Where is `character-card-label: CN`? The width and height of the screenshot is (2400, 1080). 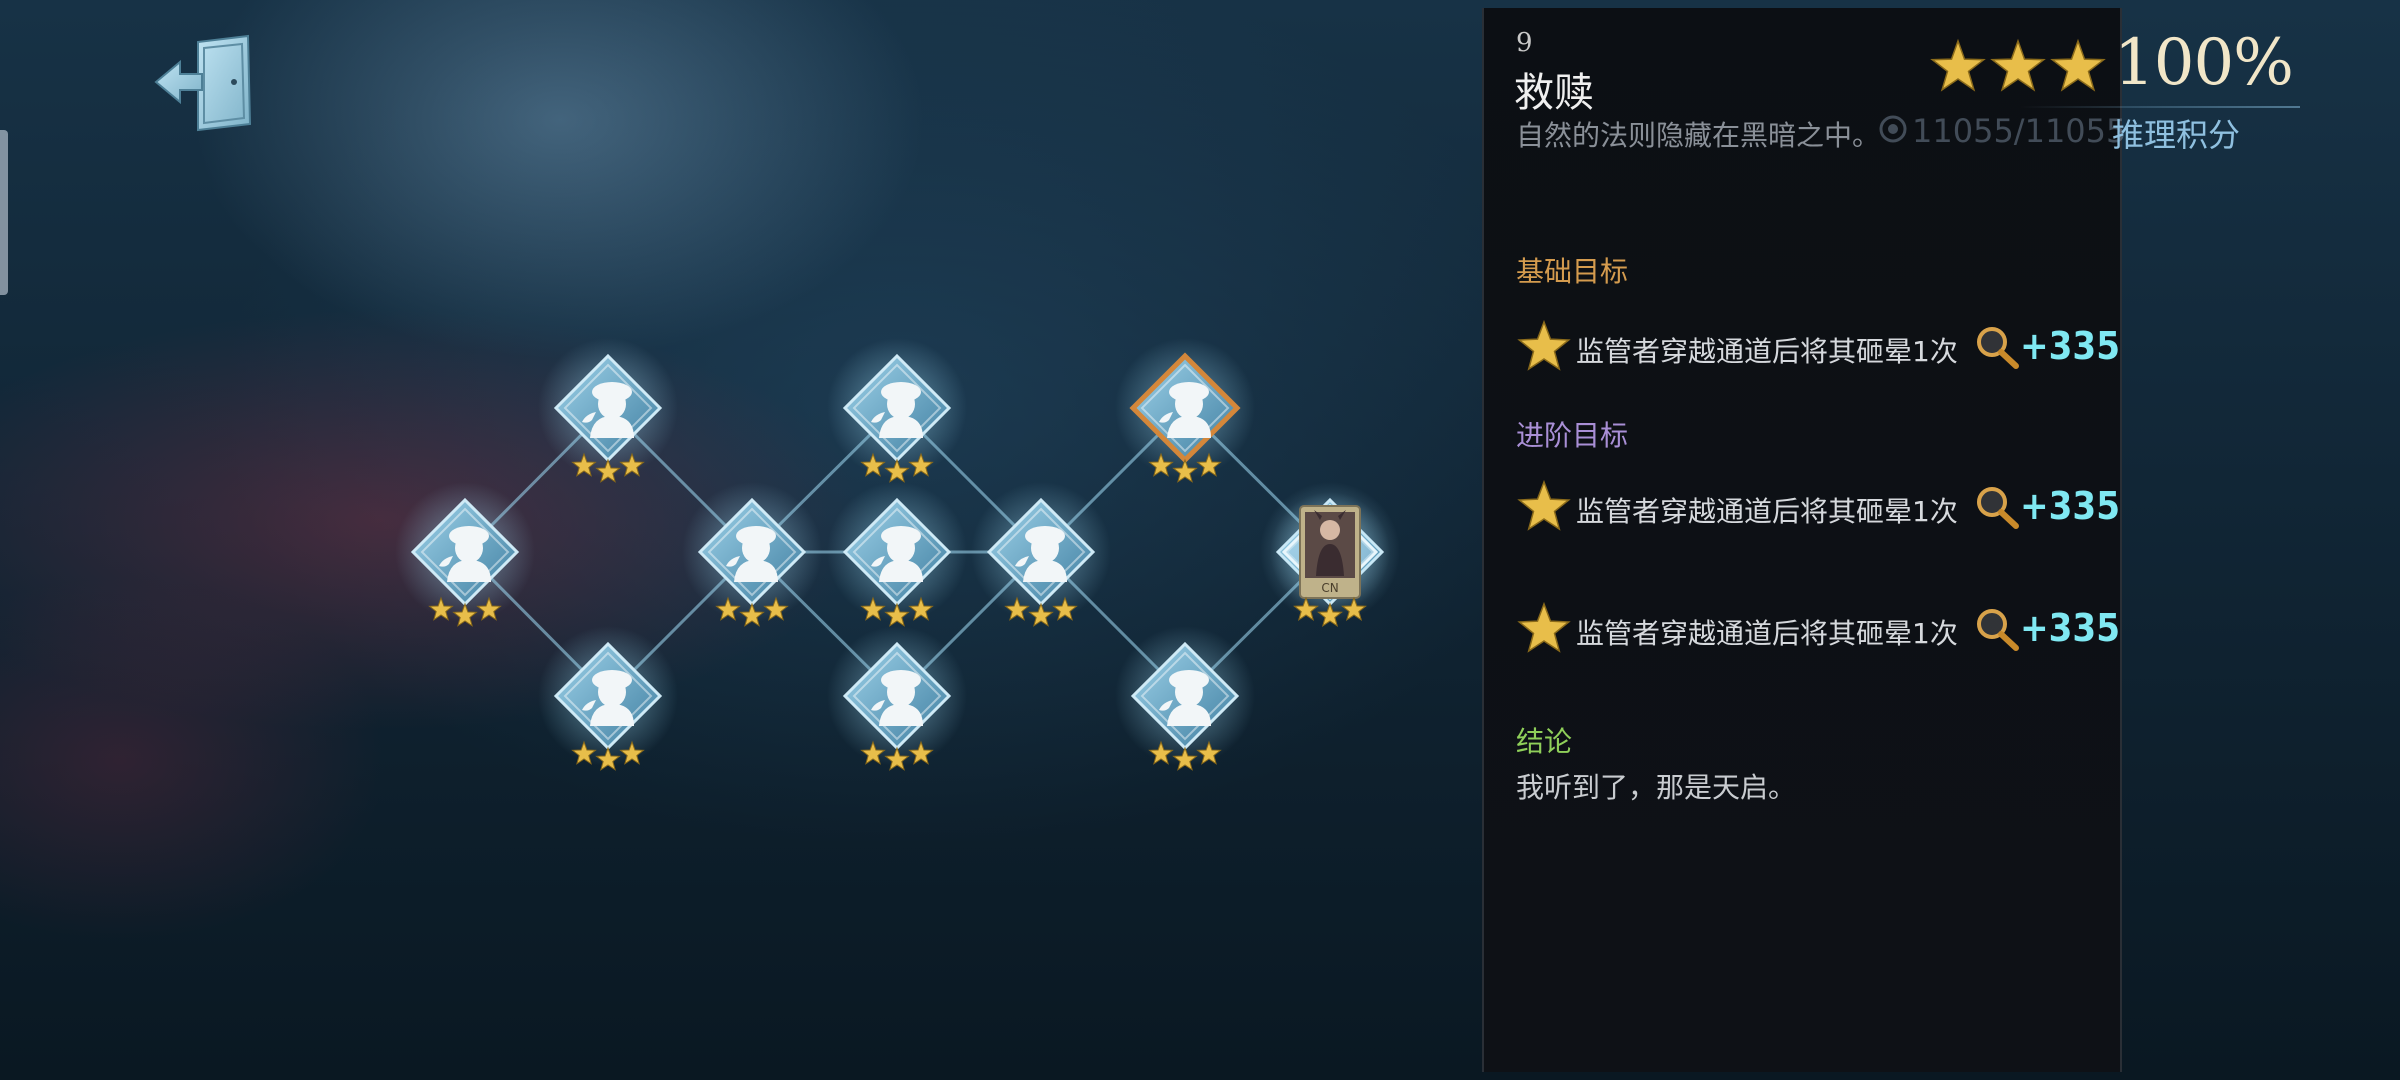 character-card-label: CN is located at coordinates (1329, 588).